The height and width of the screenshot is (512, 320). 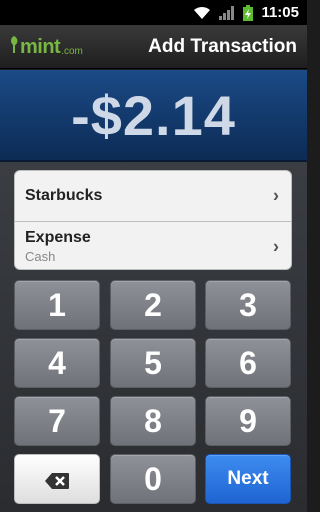 What do you see at coordinates (153, 421) in the screenshot?
I see `key-8: 8` at bounding box center [153, 421].